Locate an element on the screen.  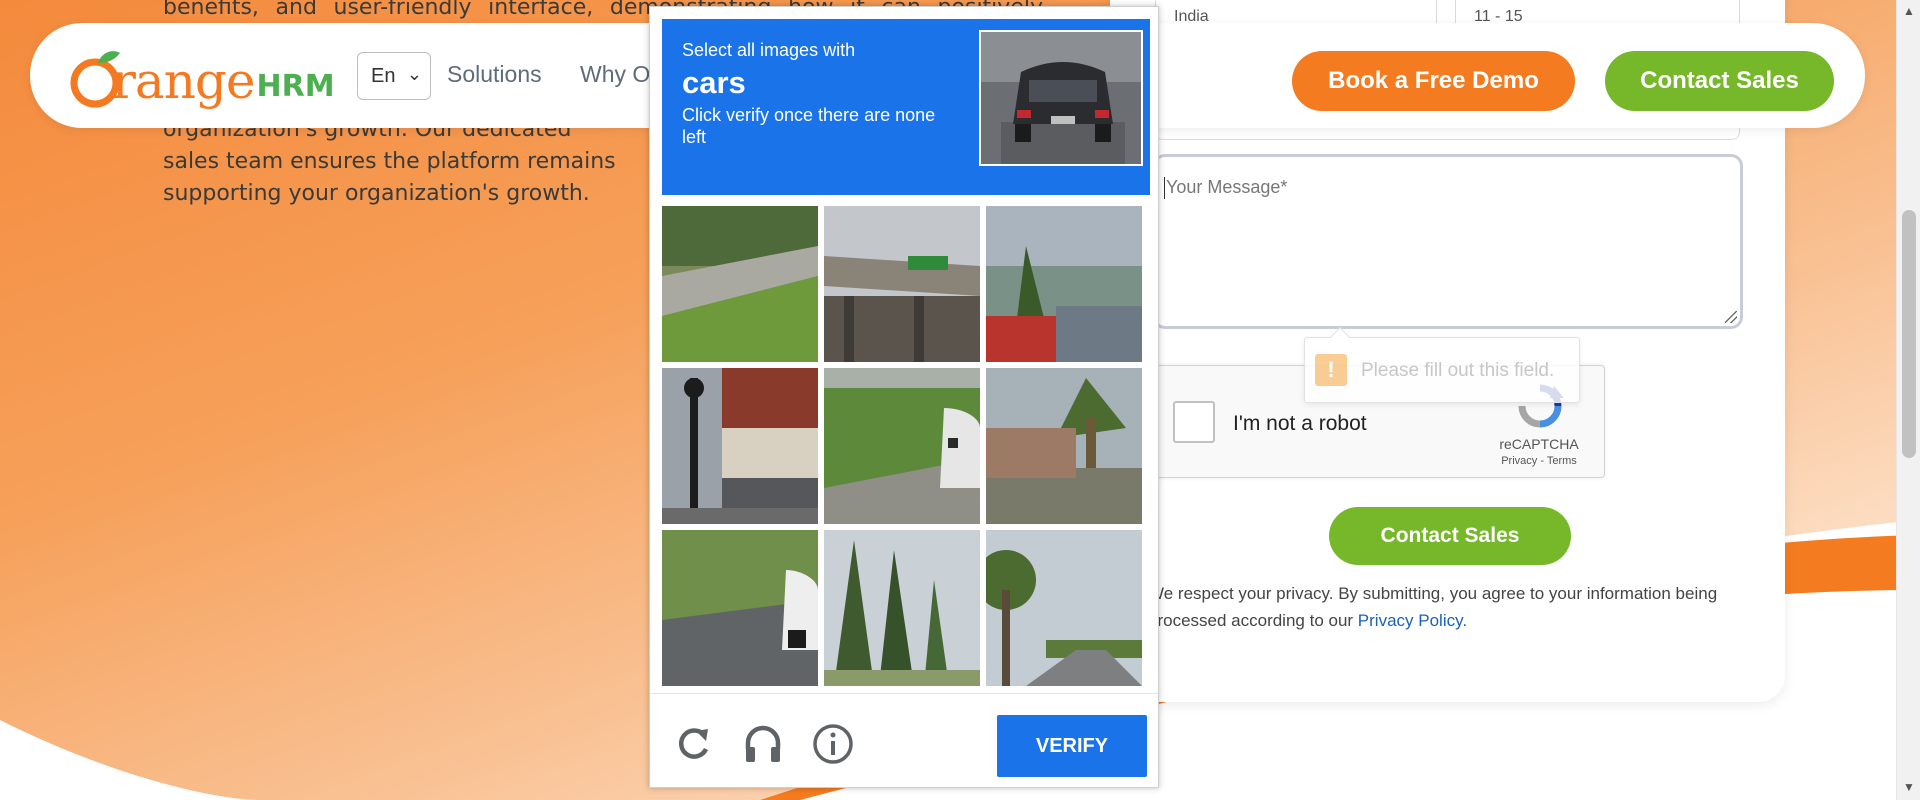
contact-sales-submit-button: Contact Sales is located at coordinates (1450, 536).